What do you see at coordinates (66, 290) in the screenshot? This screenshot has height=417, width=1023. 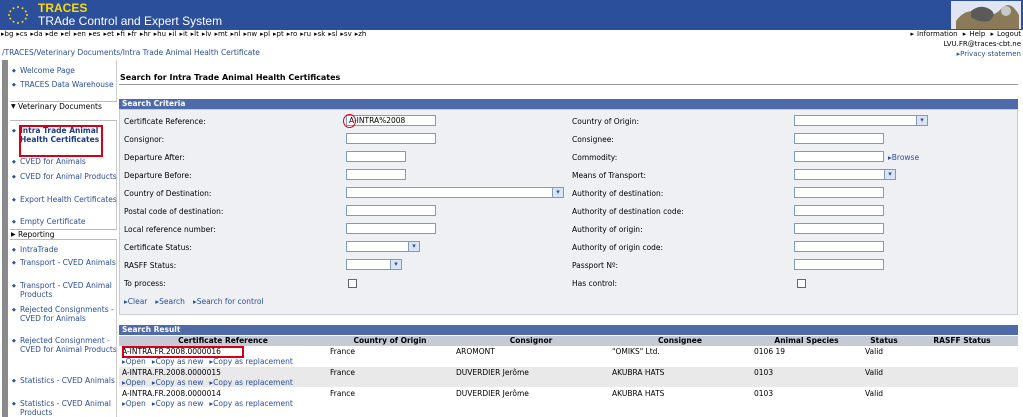 I see `sidebar-item-transport-cved-animal-products: Transport - CVED Animal Products` at bounding box center [66, 290].